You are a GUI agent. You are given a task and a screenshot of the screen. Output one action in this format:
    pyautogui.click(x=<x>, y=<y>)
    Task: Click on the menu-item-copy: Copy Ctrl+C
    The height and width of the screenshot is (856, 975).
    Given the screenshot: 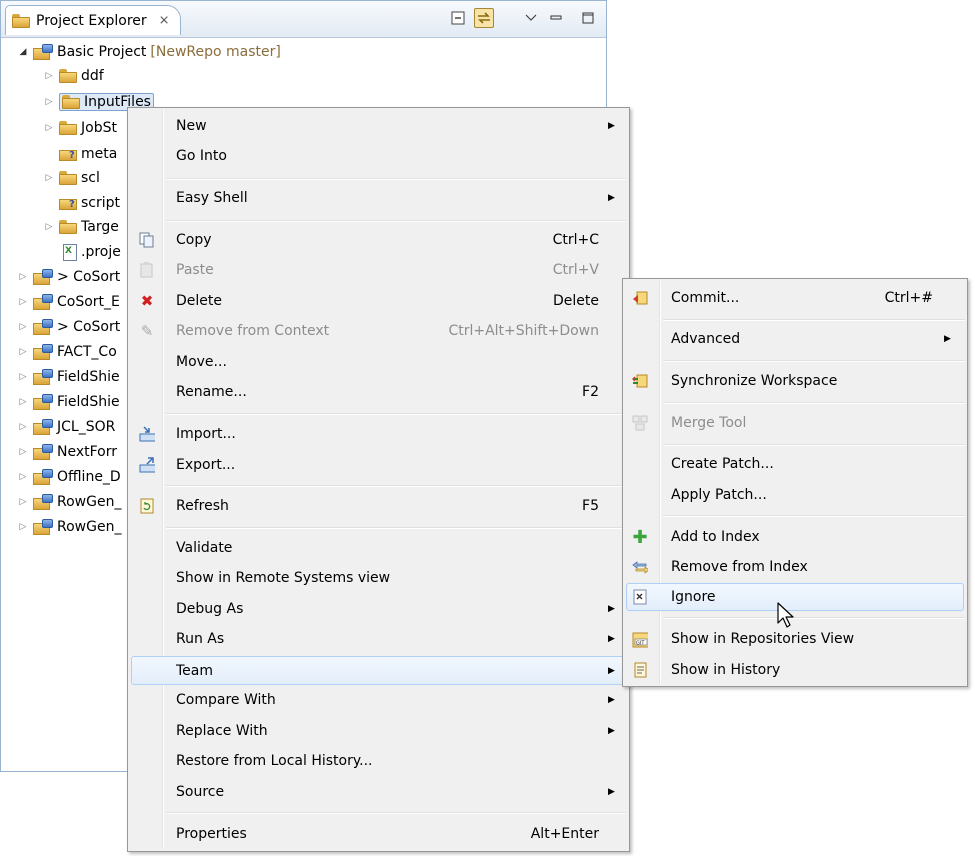 What is the action you would take?
    pyautogui.click(x=378, y=240)
    